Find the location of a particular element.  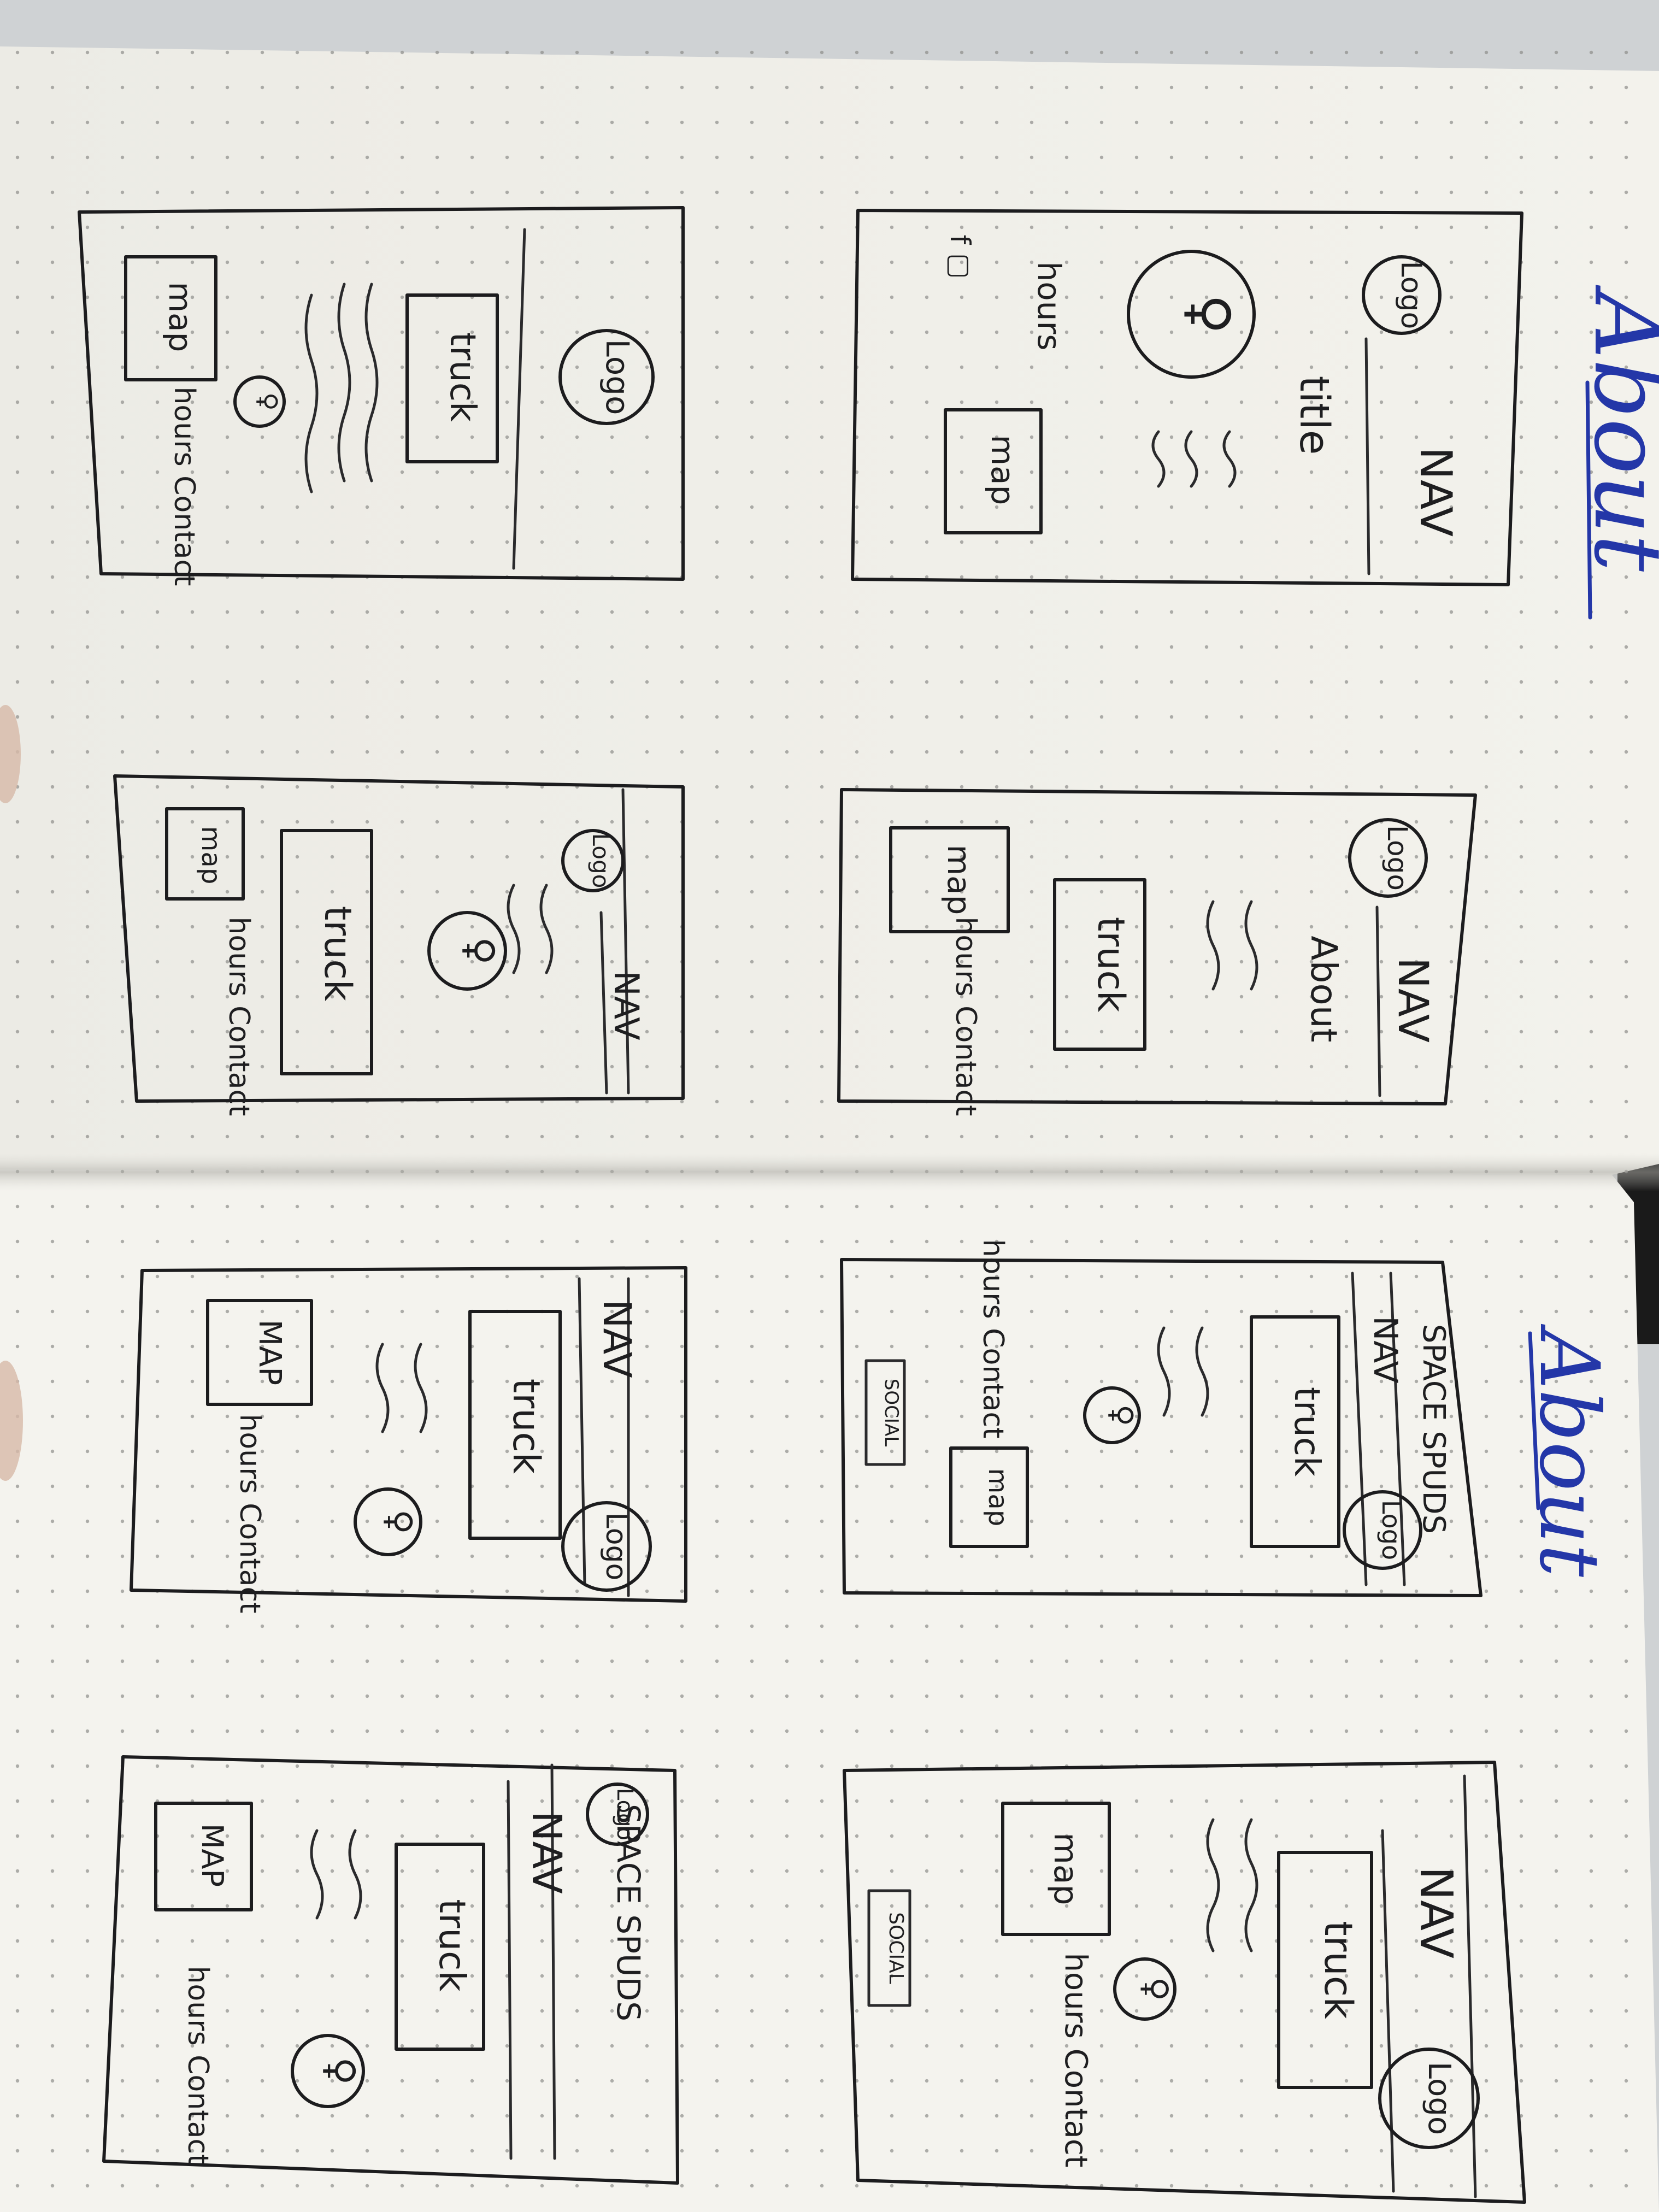

heading-bottom: About is located at coordinates (1568, 1450).